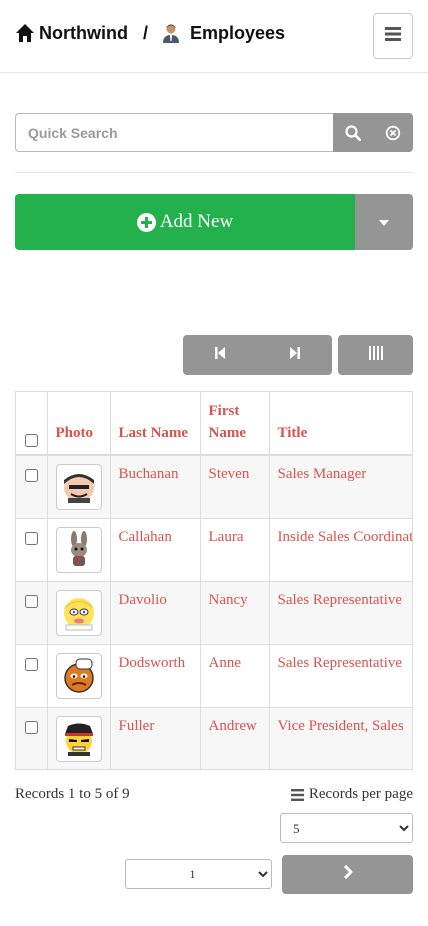  I want to click on add-new-dropdown-button, so click(384, 222).